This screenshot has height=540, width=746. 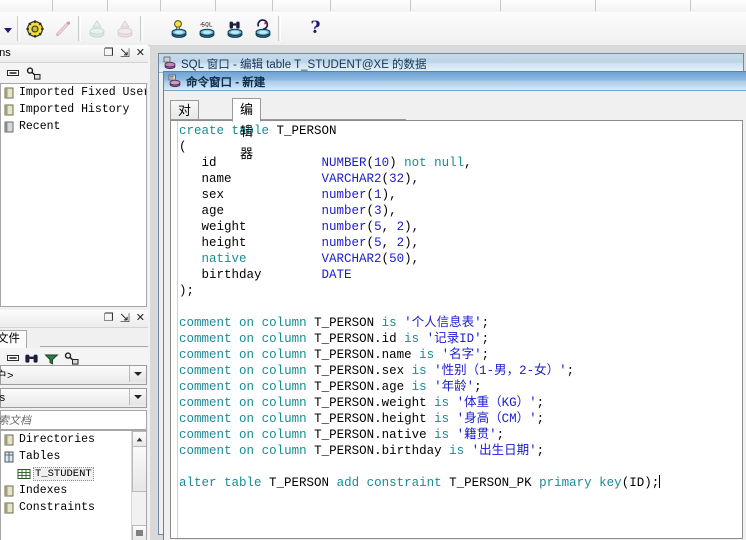 I want to click on list-item: Imported Fixed Users, so click(x=73, y=92).